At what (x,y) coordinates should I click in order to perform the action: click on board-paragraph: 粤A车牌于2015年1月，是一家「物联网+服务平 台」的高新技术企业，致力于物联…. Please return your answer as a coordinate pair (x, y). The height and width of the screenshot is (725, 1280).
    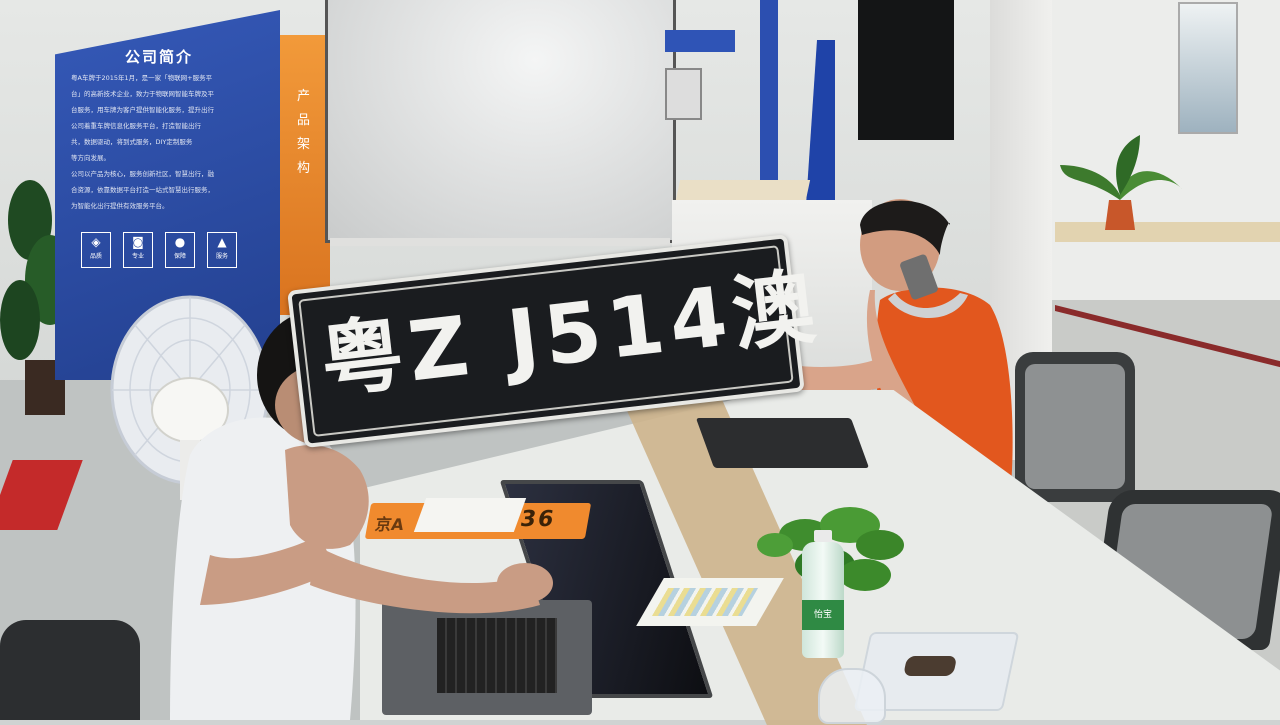
    Looking at the image, I should click on (171, 142).